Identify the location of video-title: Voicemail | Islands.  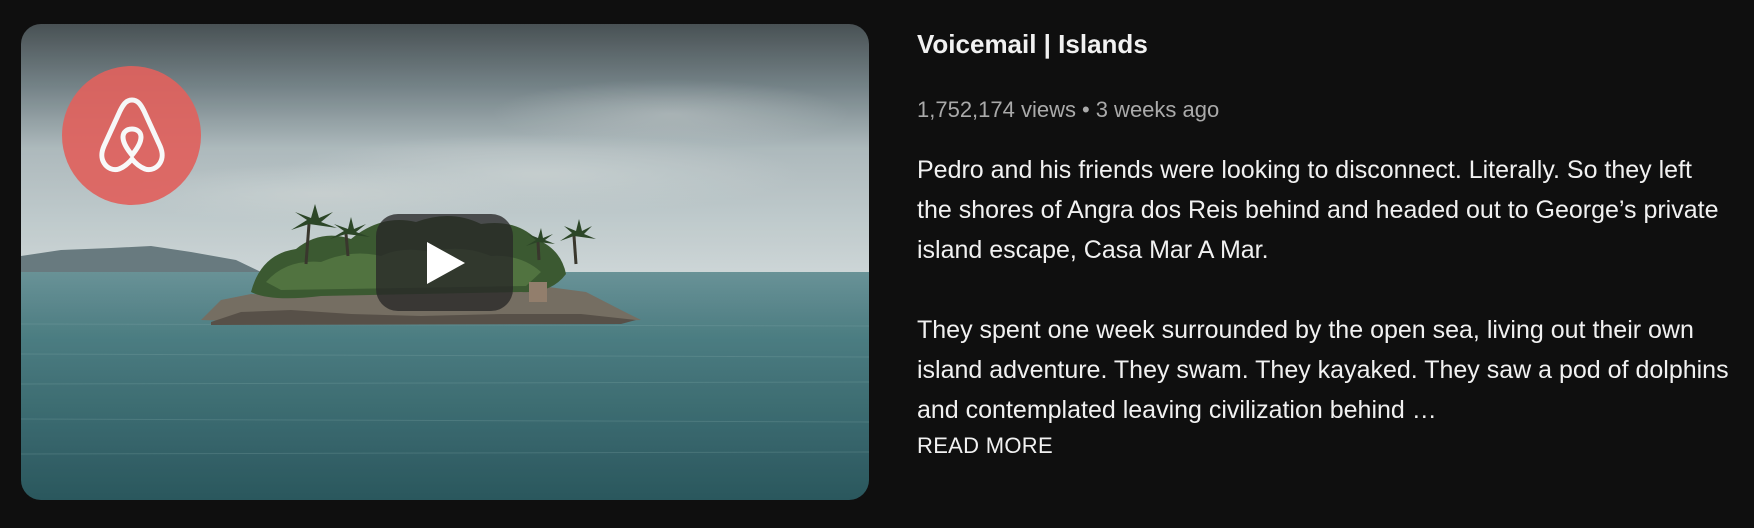
(1324, 44).